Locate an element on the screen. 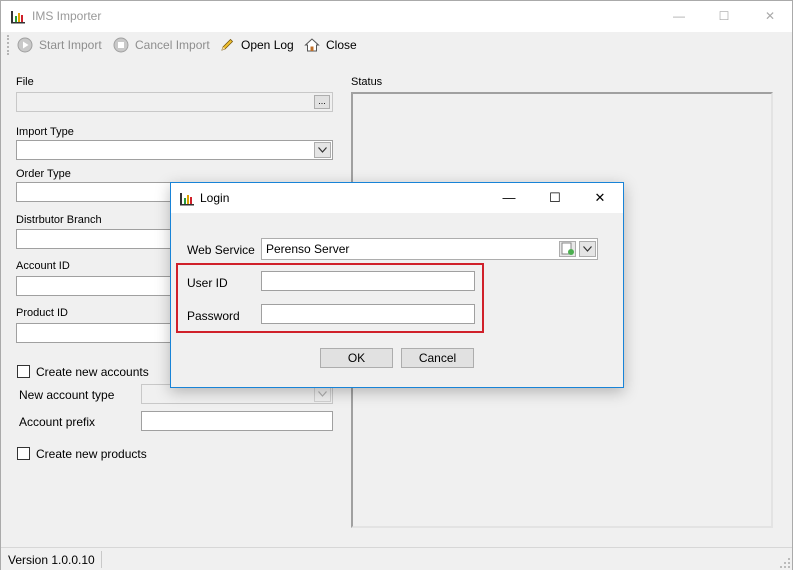 The image size is (793, 570). create-new-accounts-label: Create new accounts is located at coordinates (92, 372).